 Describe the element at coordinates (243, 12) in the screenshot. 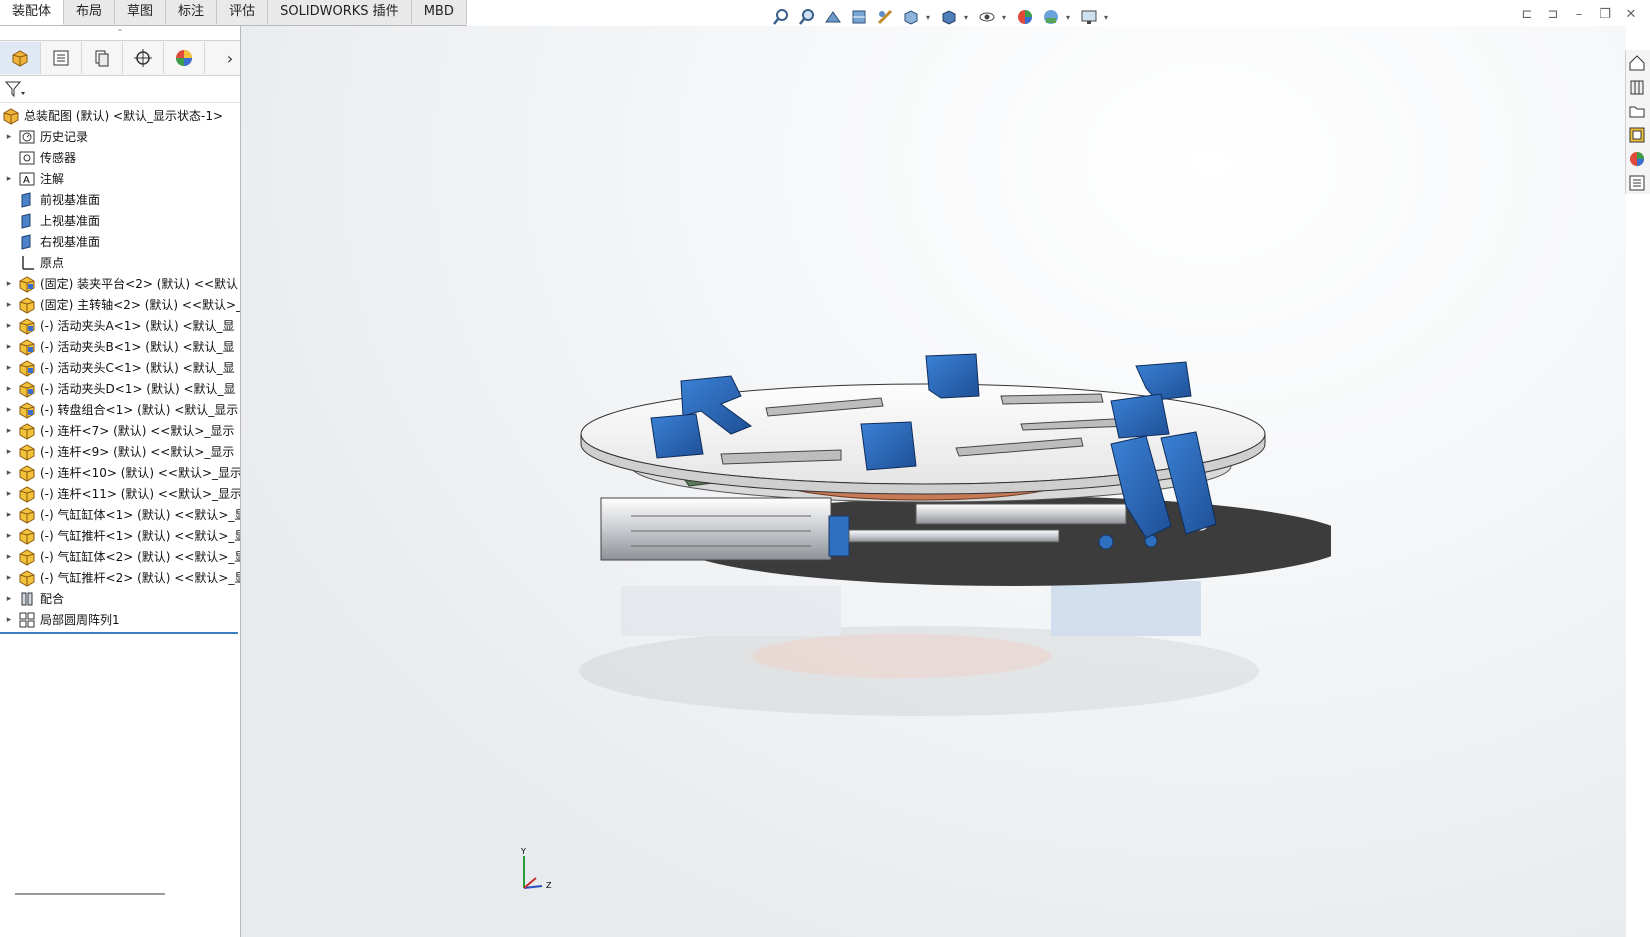

I see `tab-4: 评估` at that location.